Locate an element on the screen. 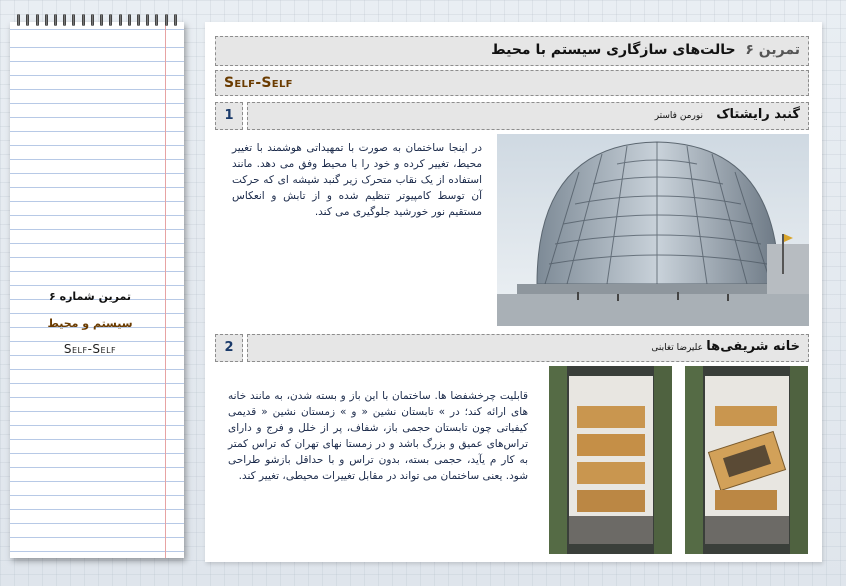  case-architect: علیرضا تغابنی is located at coordinates (677, 348).